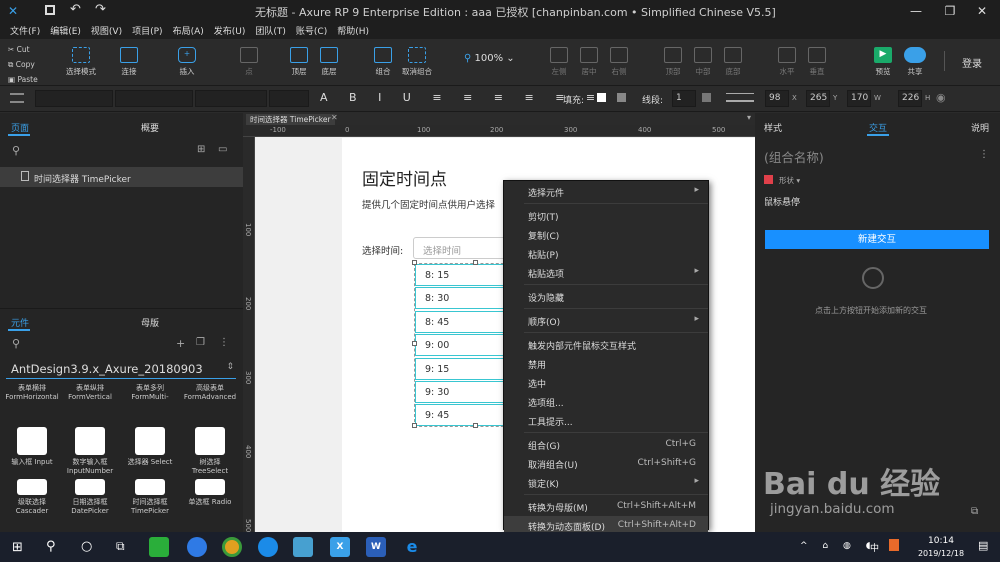 This screenshot has width=1000, height=562. Describe the element at coordinates (606, 215) in the screenshot. I see `context-menu-item: 剪切(T)` at that location.